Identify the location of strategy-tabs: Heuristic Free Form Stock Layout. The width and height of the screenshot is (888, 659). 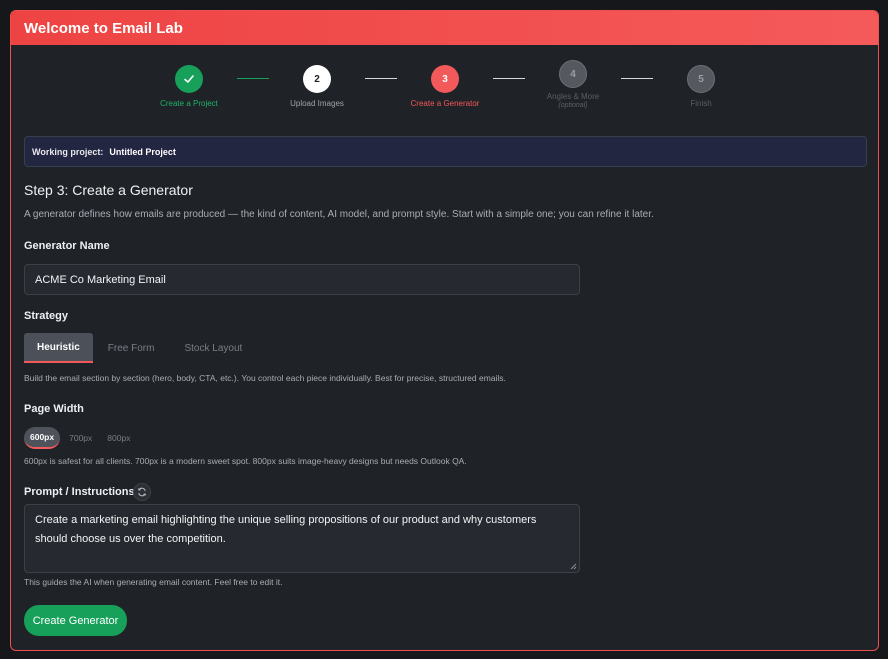
(140, 348).